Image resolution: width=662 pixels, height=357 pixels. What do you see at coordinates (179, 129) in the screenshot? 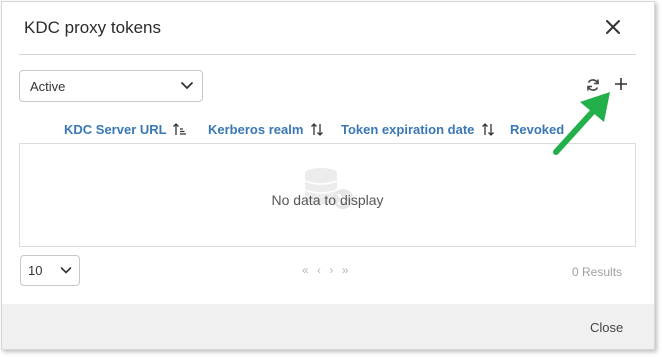
I see `sort-ascending-icon` at bounding box center [179, 129].